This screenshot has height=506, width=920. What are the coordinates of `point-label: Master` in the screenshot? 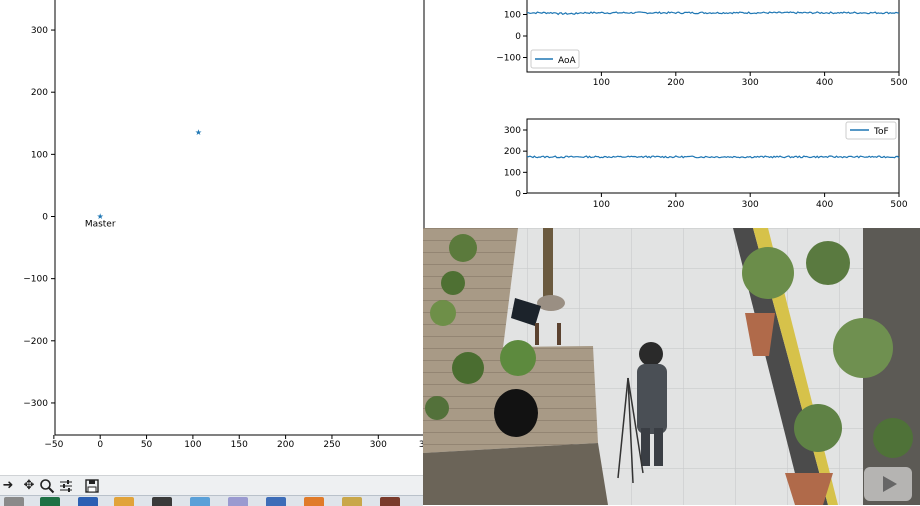 It's located at (100, 225).